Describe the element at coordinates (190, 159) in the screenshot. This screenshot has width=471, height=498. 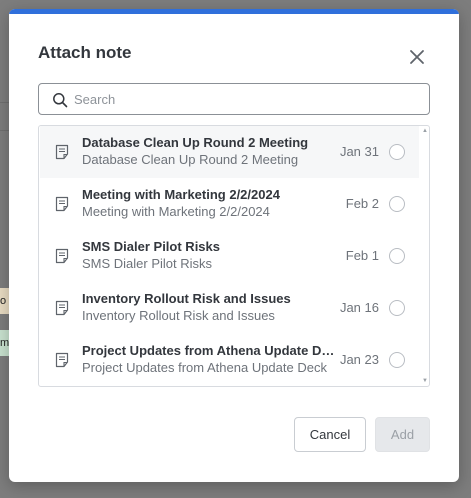
I see `note-subtitle: Database Clean Up Round 2 Meeting` at that location.